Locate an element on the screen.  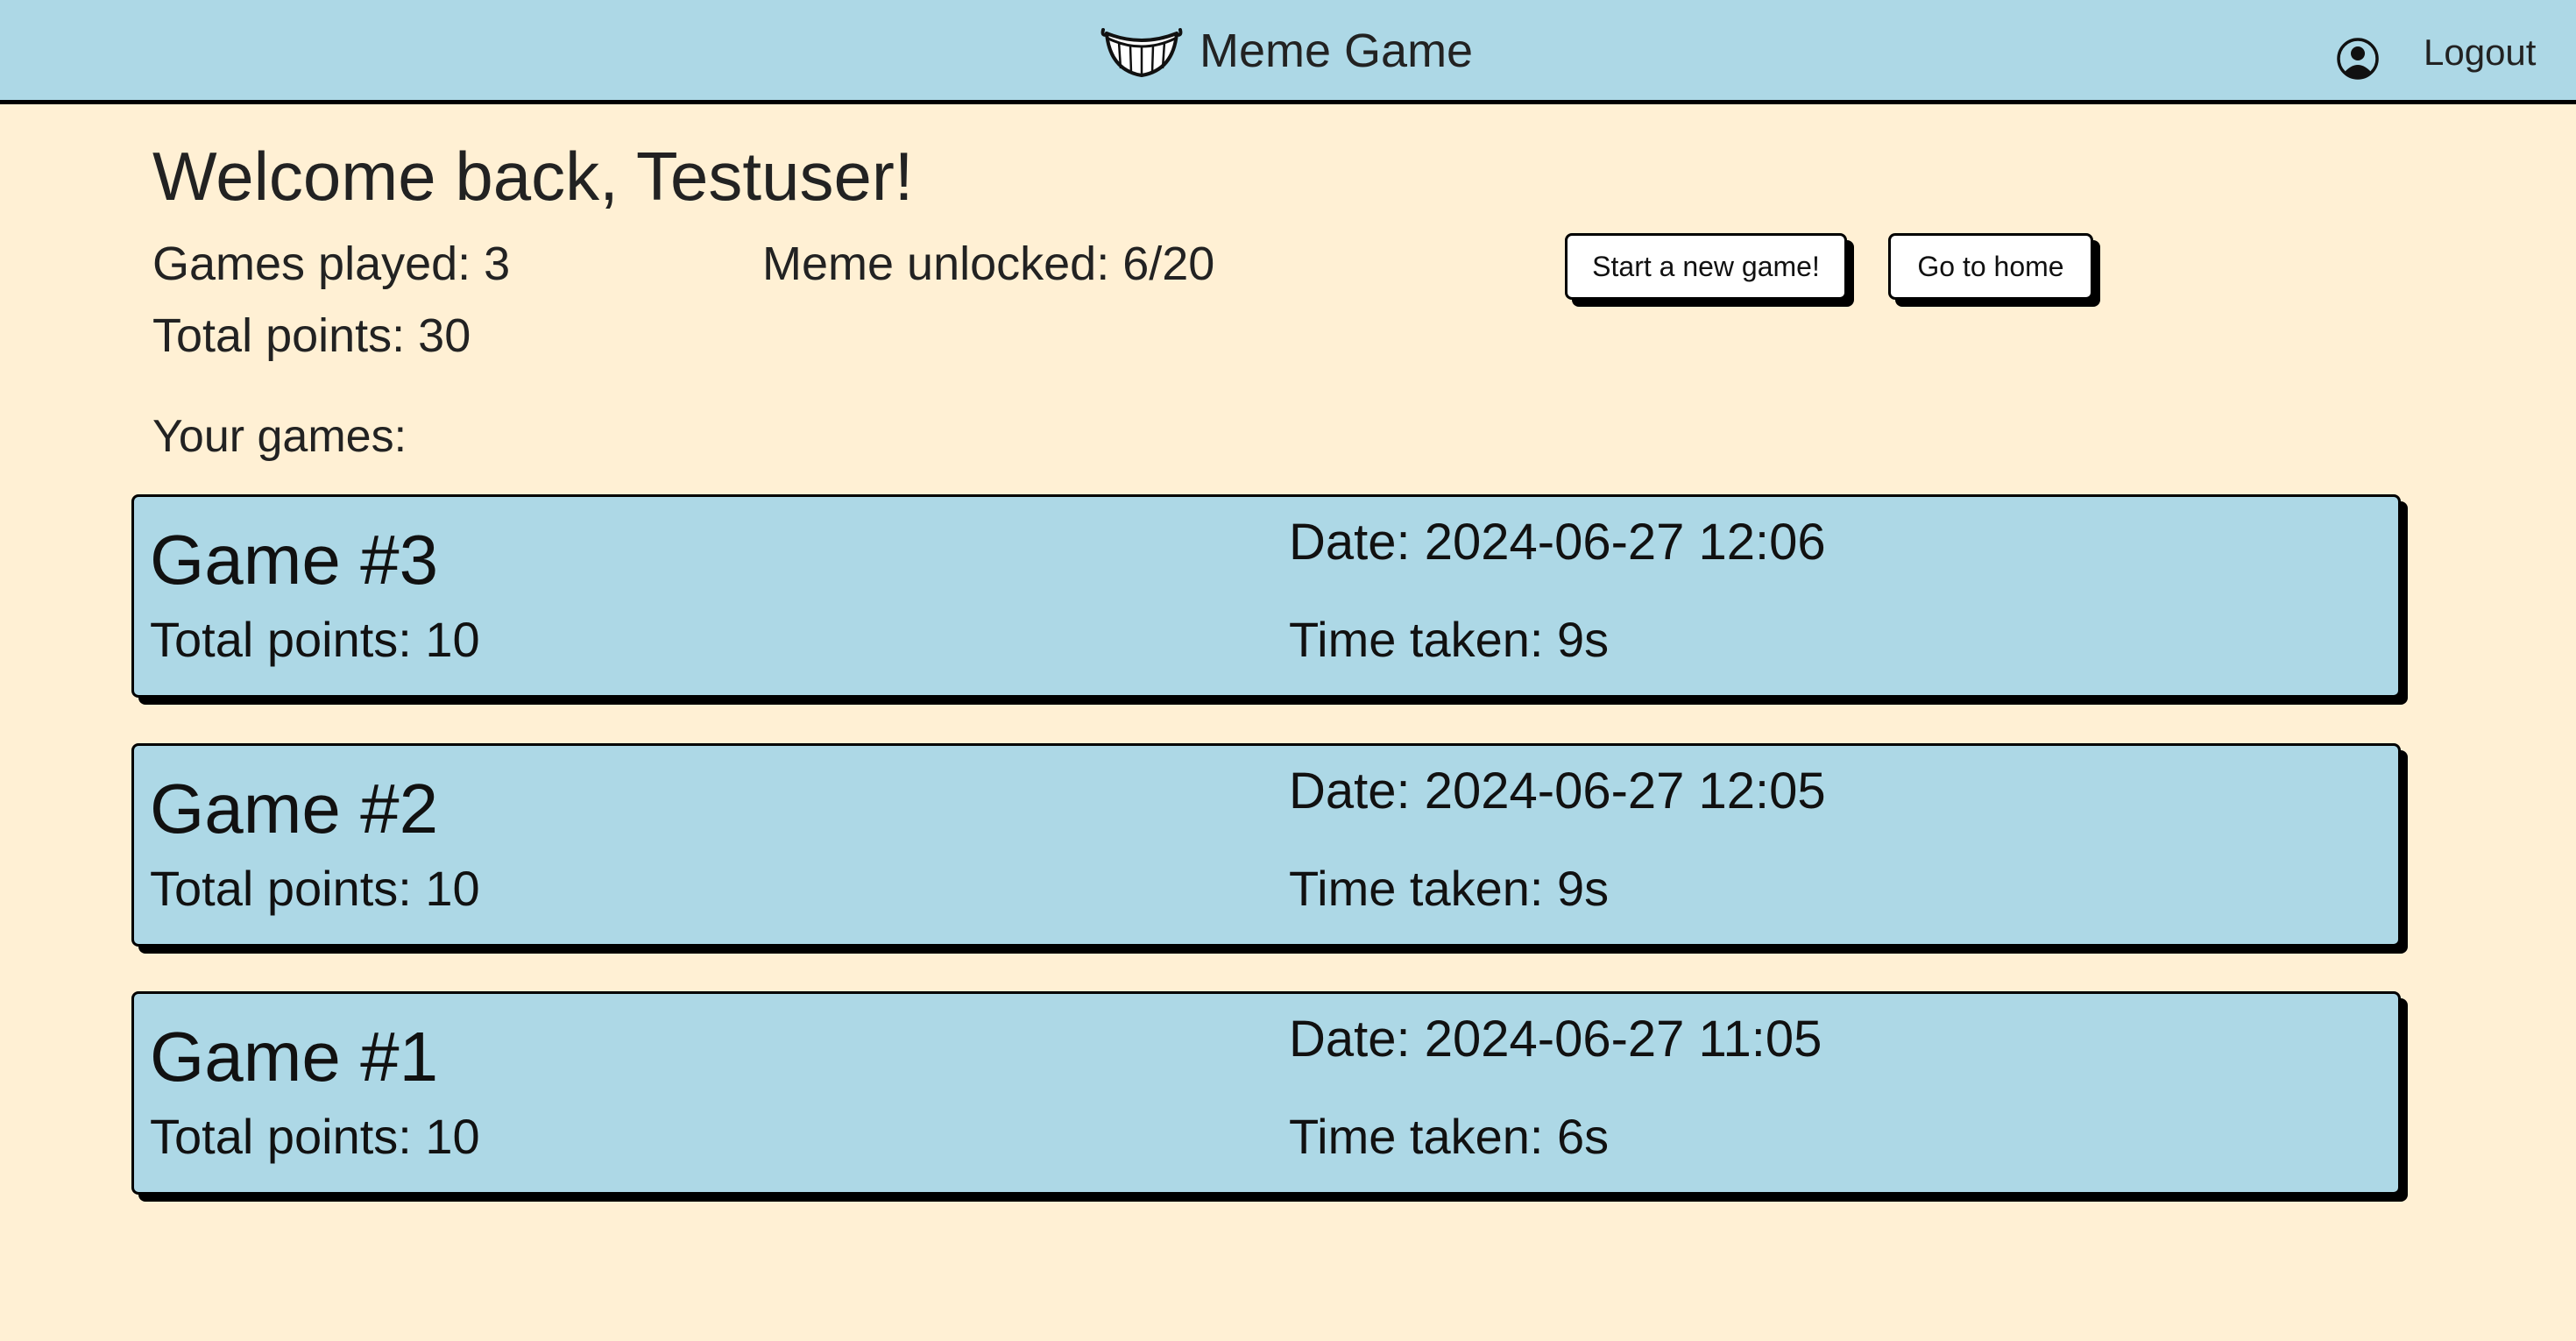
games-played-stat: Games played: 3 is located at coordinates (331, 264).